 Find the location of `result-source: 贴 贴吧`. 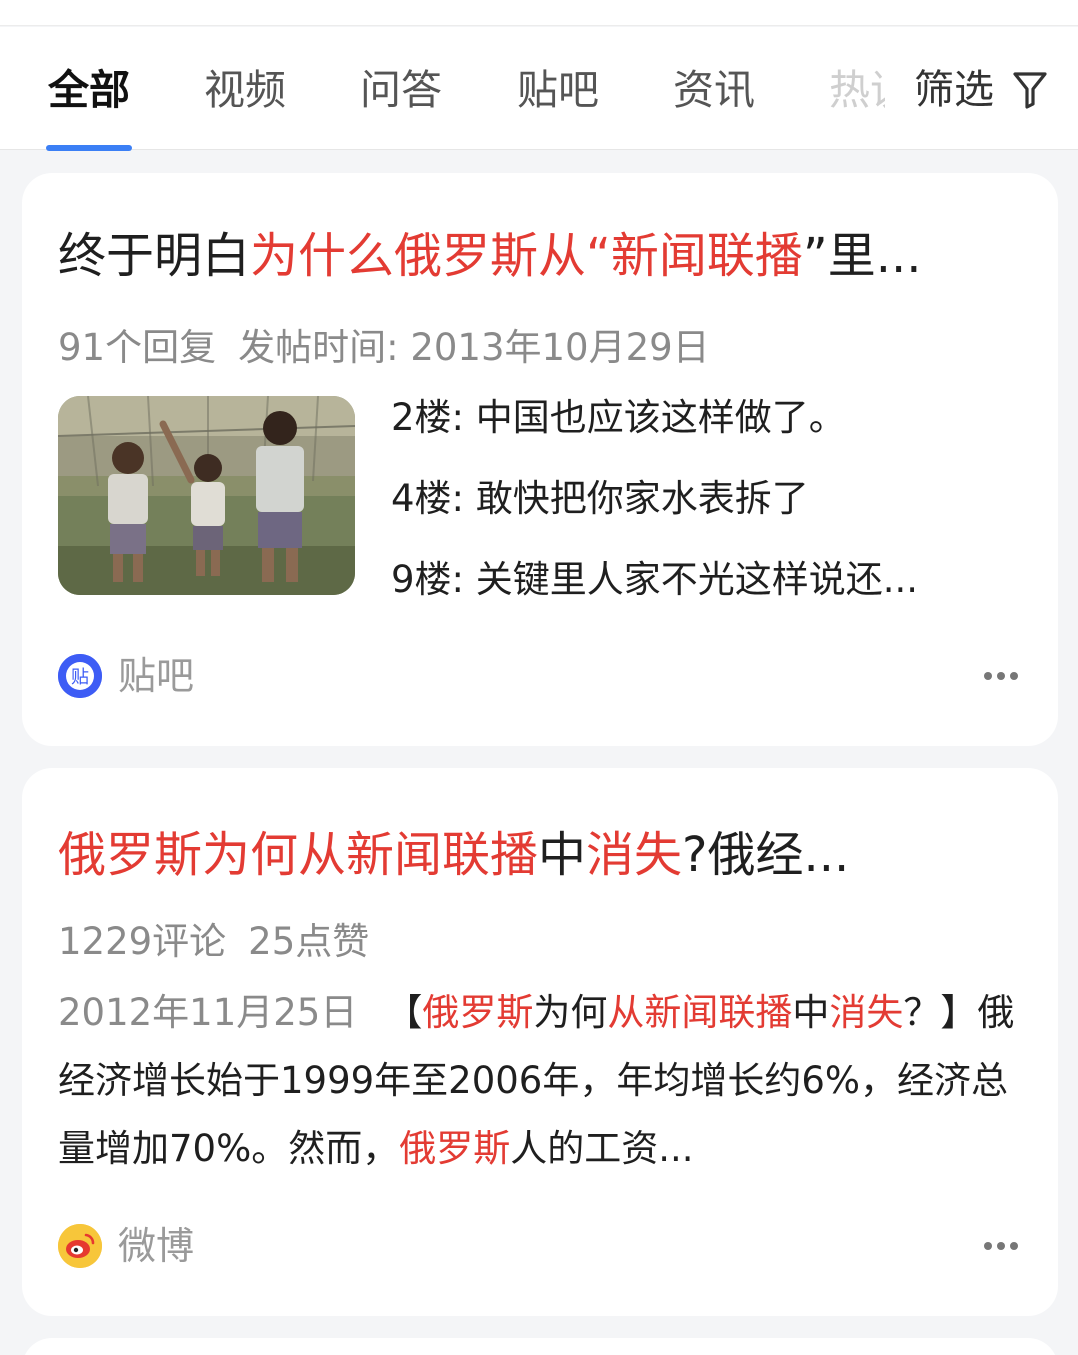

result-source: 贴 贴吧 is located at coordinates (126, 676).